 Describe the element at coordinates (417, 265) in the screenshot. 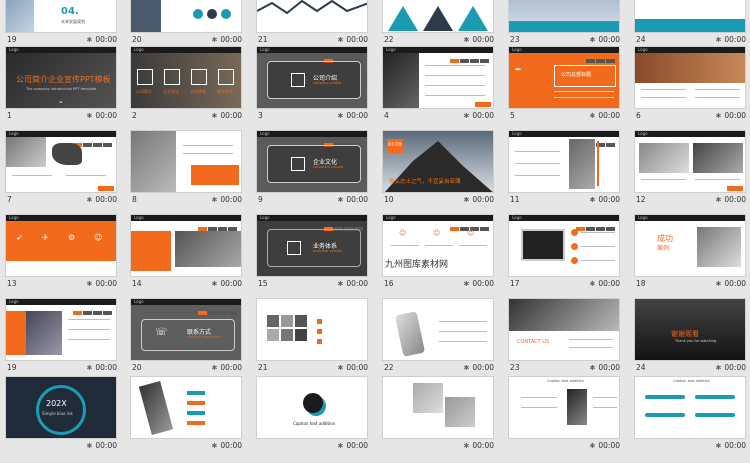

I see `watermark-text: 九州图库素材网` at that location.